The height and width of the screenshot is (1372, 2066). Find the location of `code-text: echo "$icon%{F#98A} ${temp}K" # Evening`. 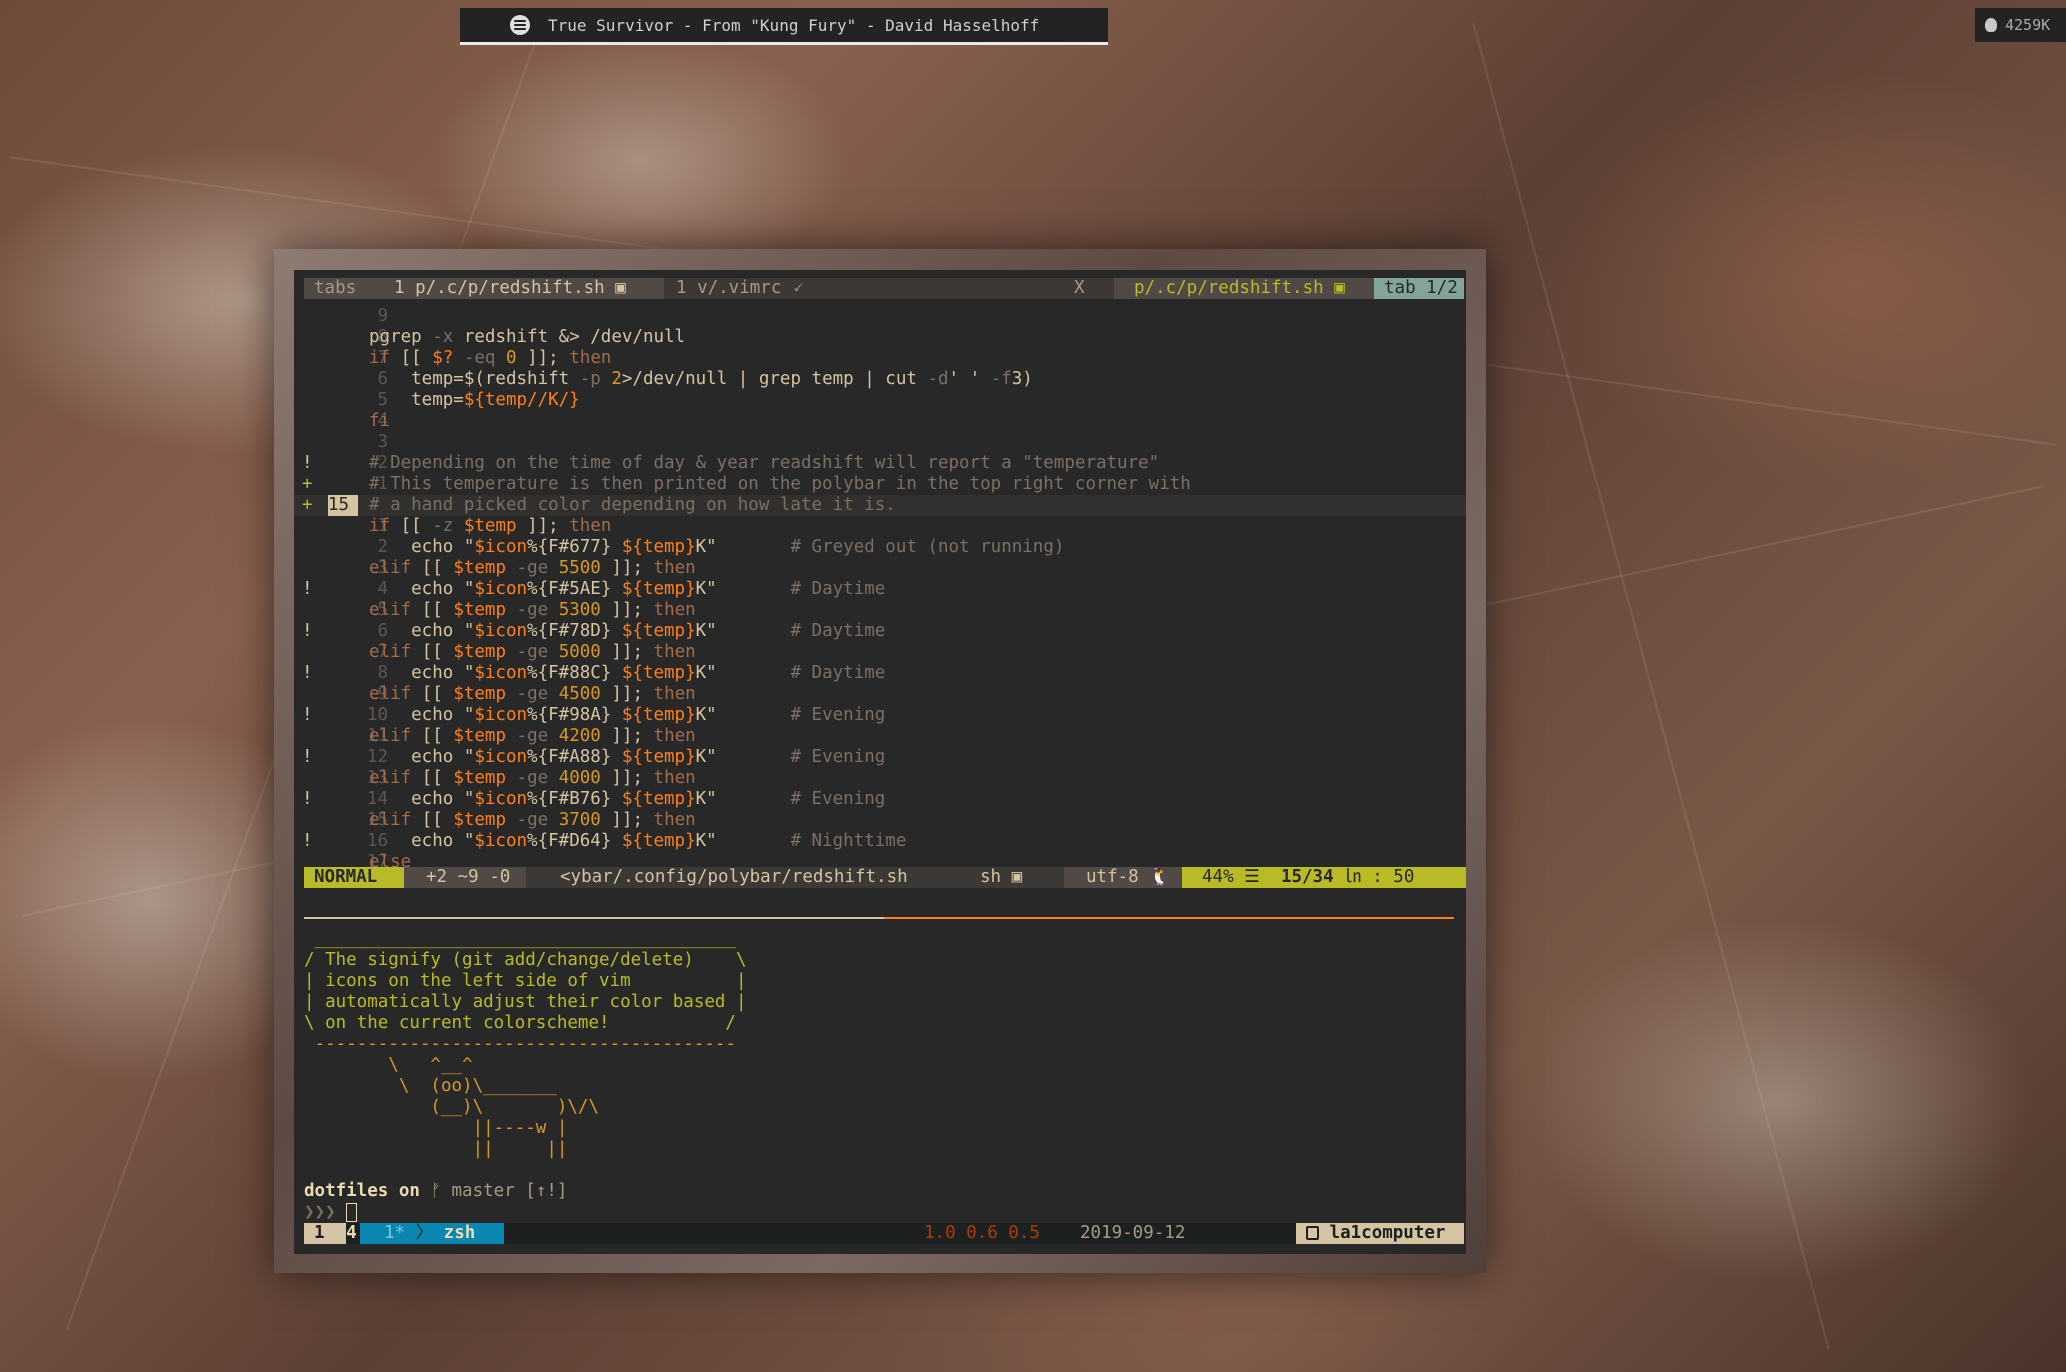

code-text: echo "$icon%{F#98A} ${temp}K" # Evening is located at coordinates (627, 715).